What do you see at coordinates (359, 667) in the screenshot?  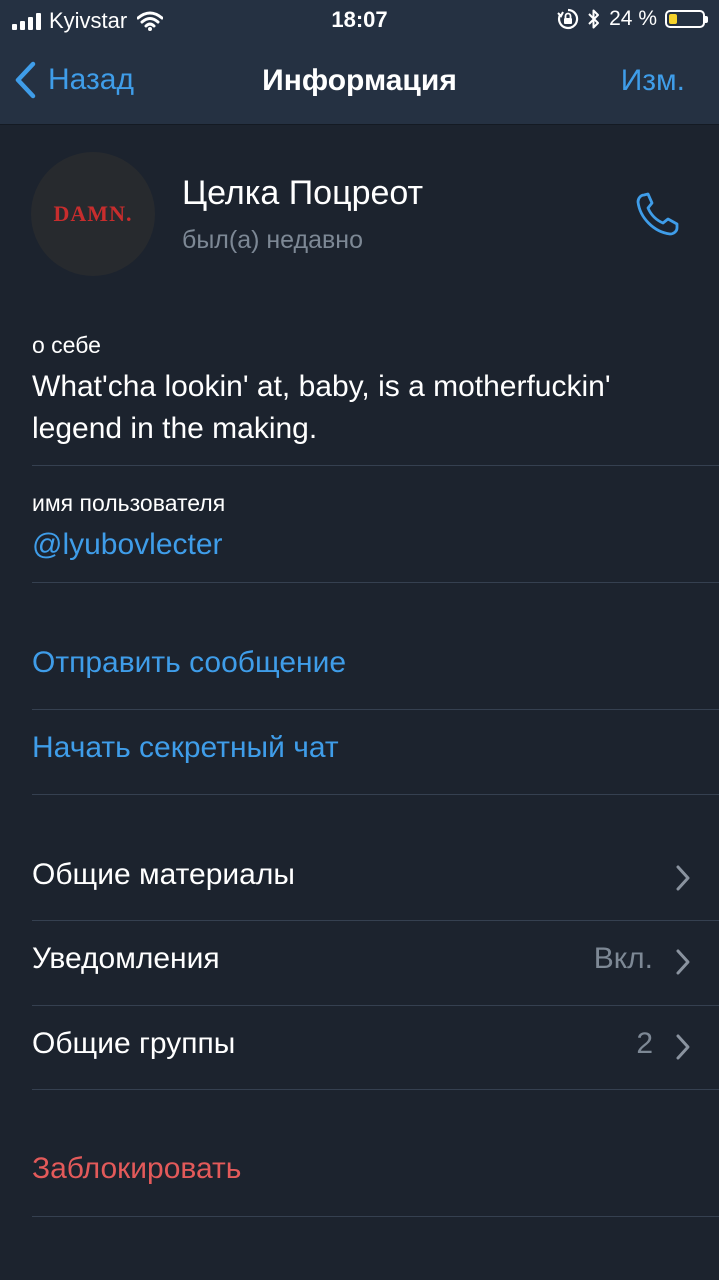 I see `send-message-button: Отправить сообщение` at bounding box center [359, 667].